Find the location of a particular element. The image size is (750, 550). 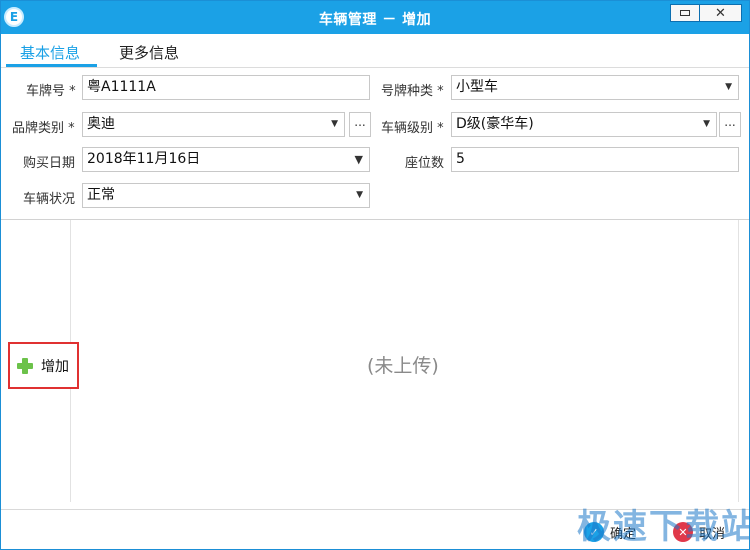

vehicle-status-select: 正常 ▼ is located at coordinates (226, 195).